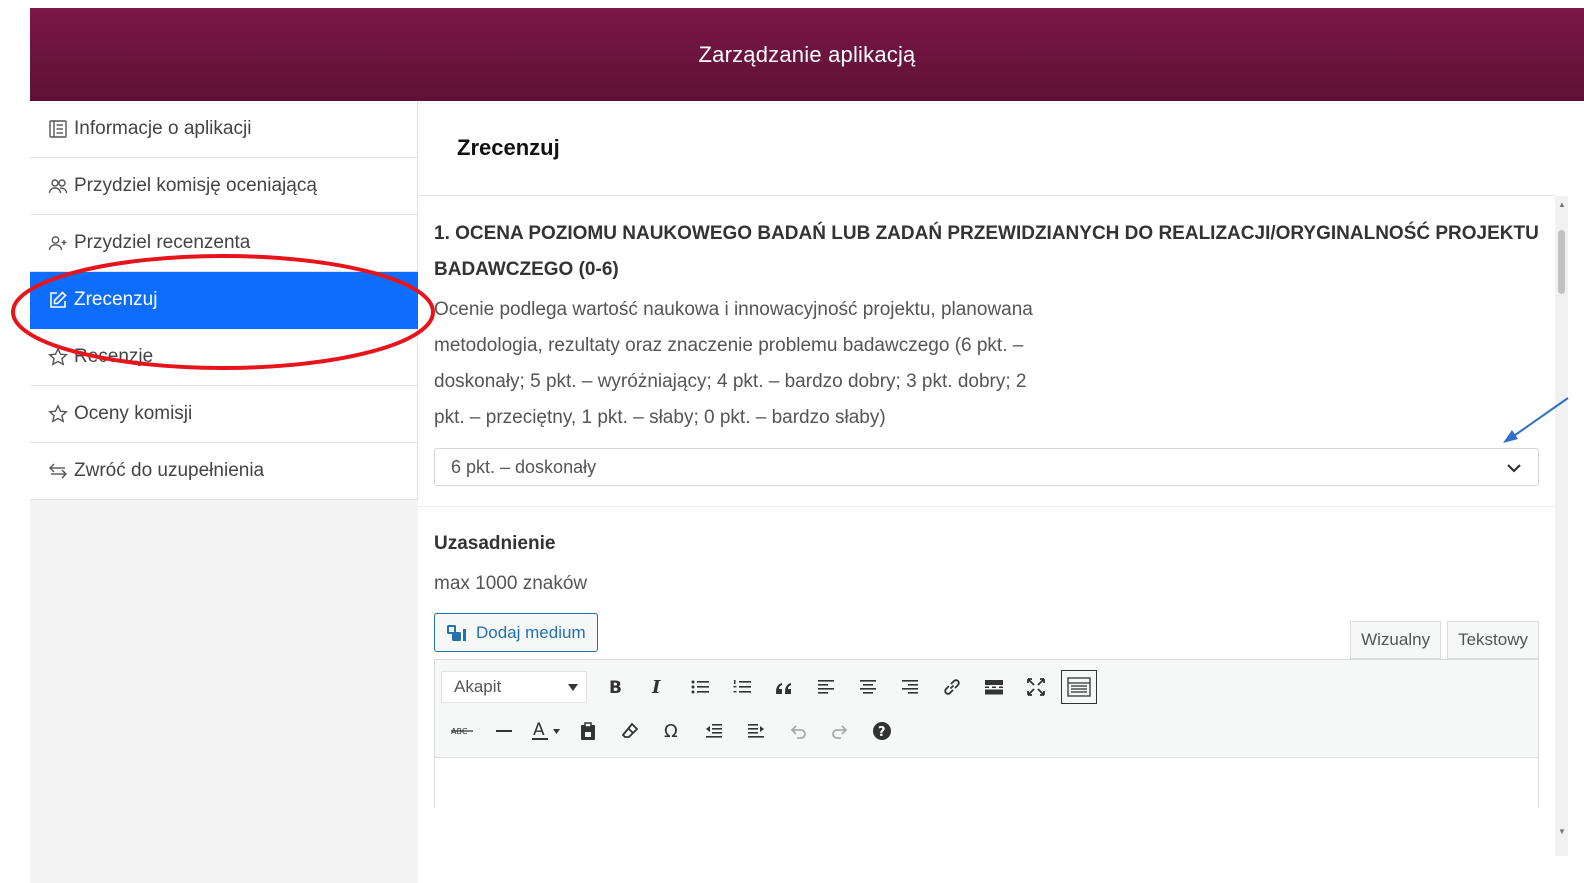 The image size is (1584, 883). I want to click on horizontal-line-icon, so click(504, 731).